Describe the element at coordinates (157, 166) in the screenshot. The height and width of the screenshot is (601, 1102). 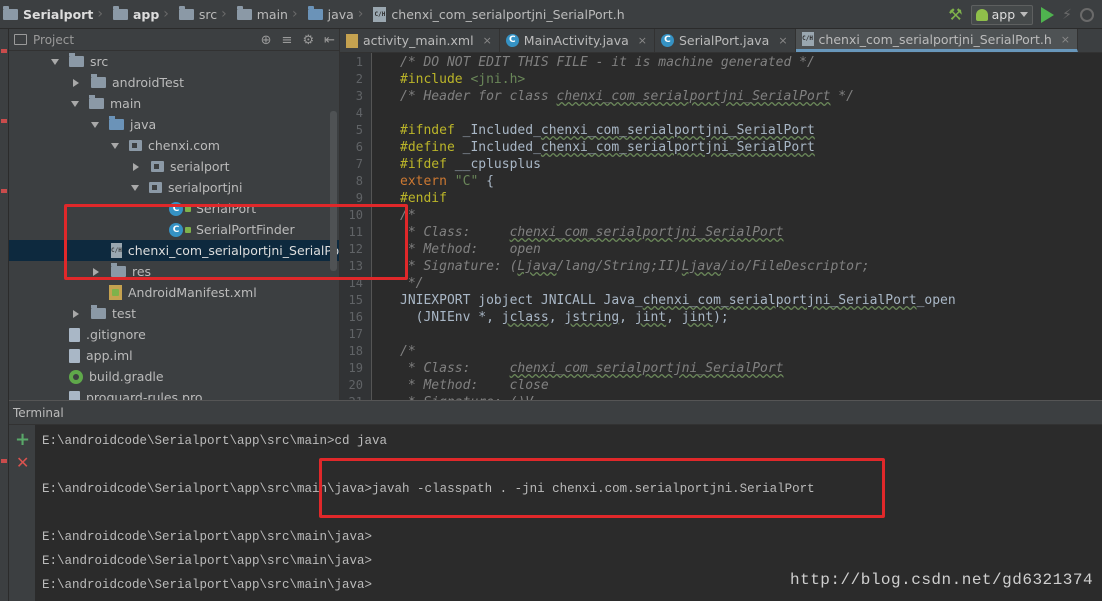
I see `package-icon` at that location.